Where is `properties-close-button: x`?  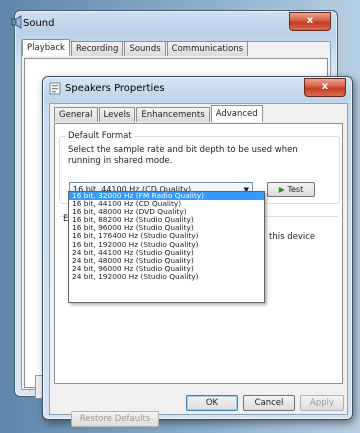 properties-close-button: x is located at coordinates (325, 87).